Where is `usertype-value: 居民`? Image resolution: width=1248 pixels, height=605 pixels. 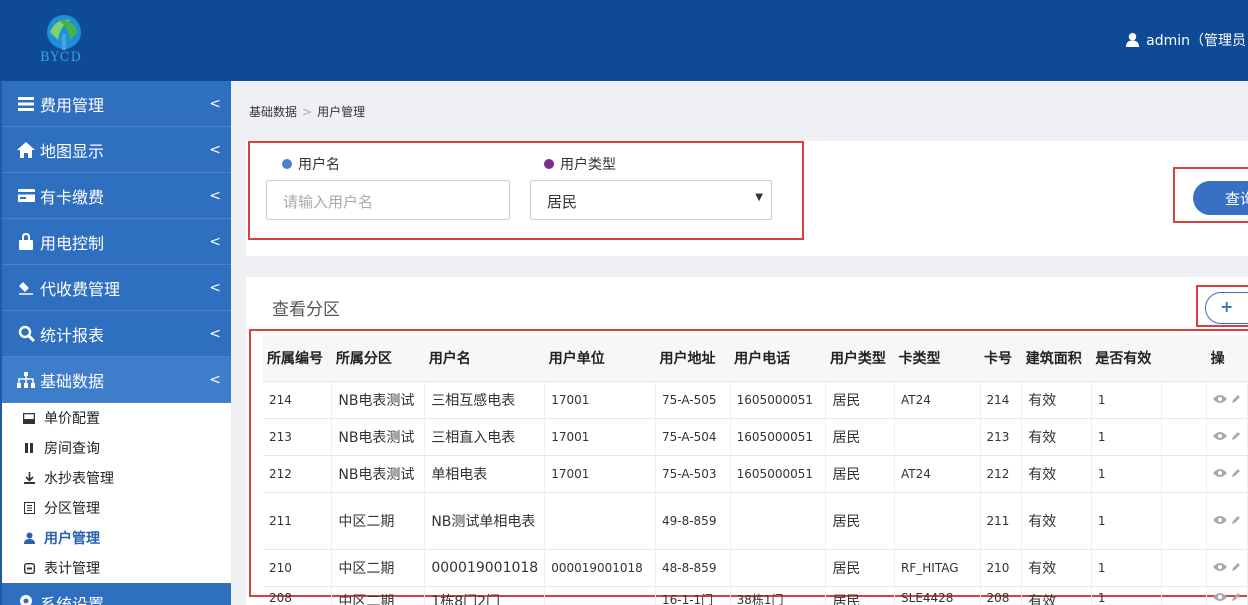
usertype-value: 居民 is located at coordinates (562, 202).